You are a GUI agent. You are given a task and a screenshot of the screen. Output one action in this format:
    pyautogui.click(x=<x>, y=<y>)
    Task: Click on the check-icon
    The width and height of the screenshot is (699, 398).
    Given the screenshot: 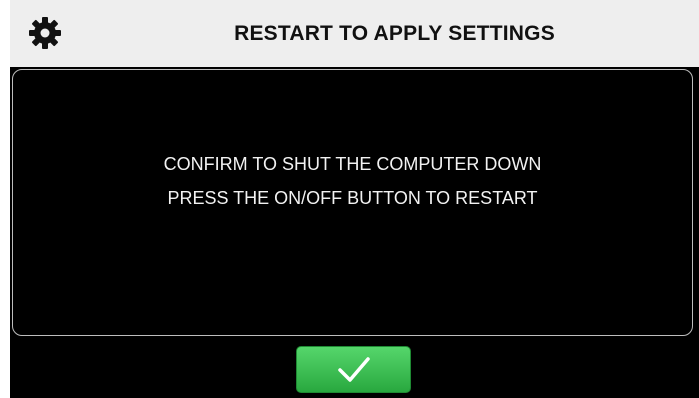 What is the action you would take?
    pyautogui.click(x=354, y=369)
    